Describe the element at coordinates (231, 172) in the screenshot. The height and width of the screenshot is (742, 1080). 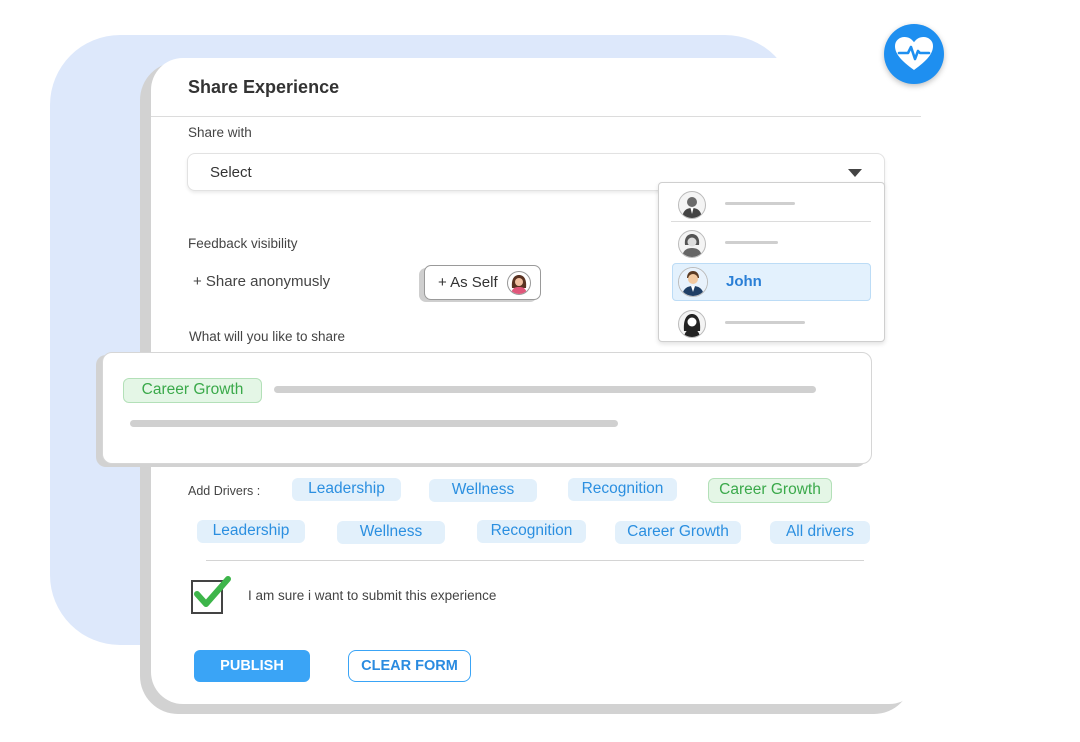
I see `select-value: Select` at that location.